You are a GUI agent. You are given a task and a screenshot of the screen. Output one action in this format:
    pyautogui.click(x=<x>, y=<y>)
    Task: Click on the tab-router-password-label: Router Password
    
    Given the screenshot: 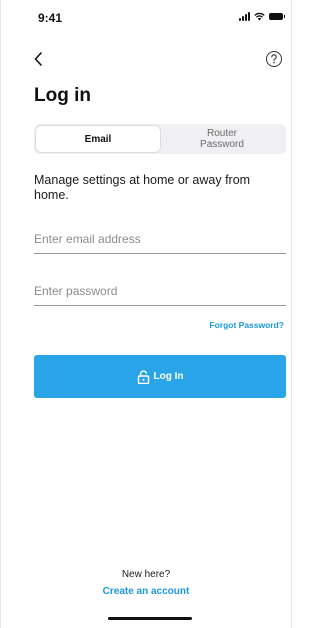 What is the action you would take?
    pyautogui.click(x=222, y=139)
    